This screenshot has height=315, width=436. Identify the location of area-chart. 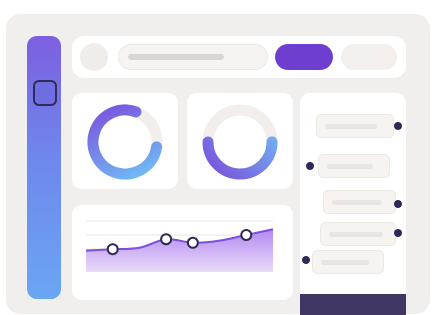
(179, 246).